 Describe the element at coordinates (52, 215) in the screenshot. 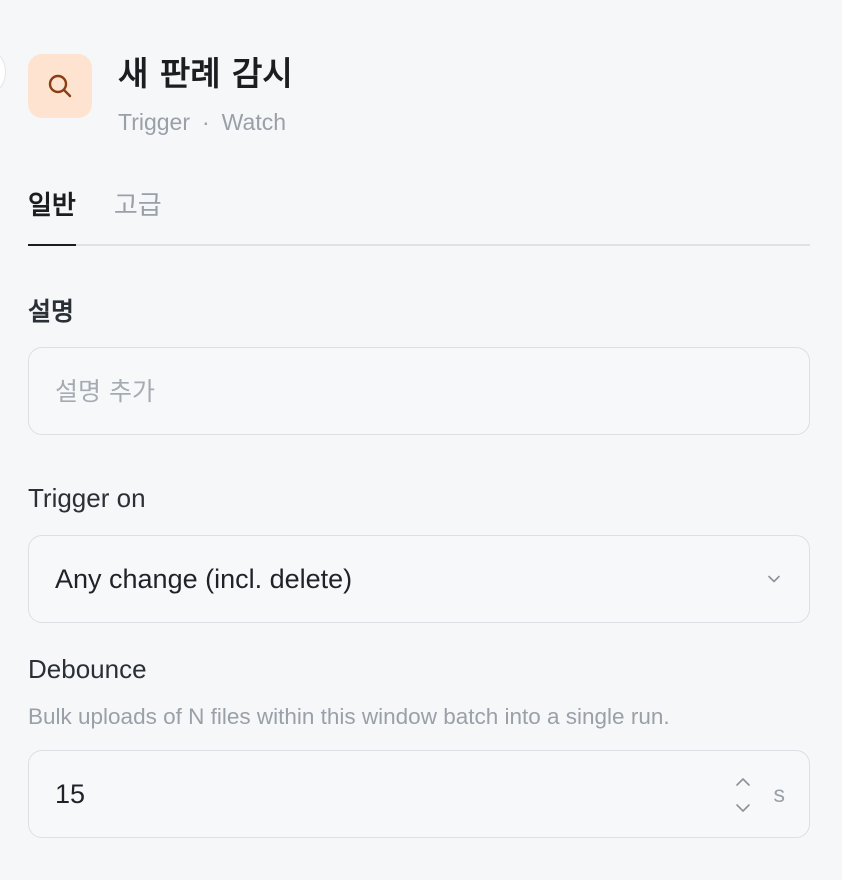

I see `tab-general: 일반` at that location.